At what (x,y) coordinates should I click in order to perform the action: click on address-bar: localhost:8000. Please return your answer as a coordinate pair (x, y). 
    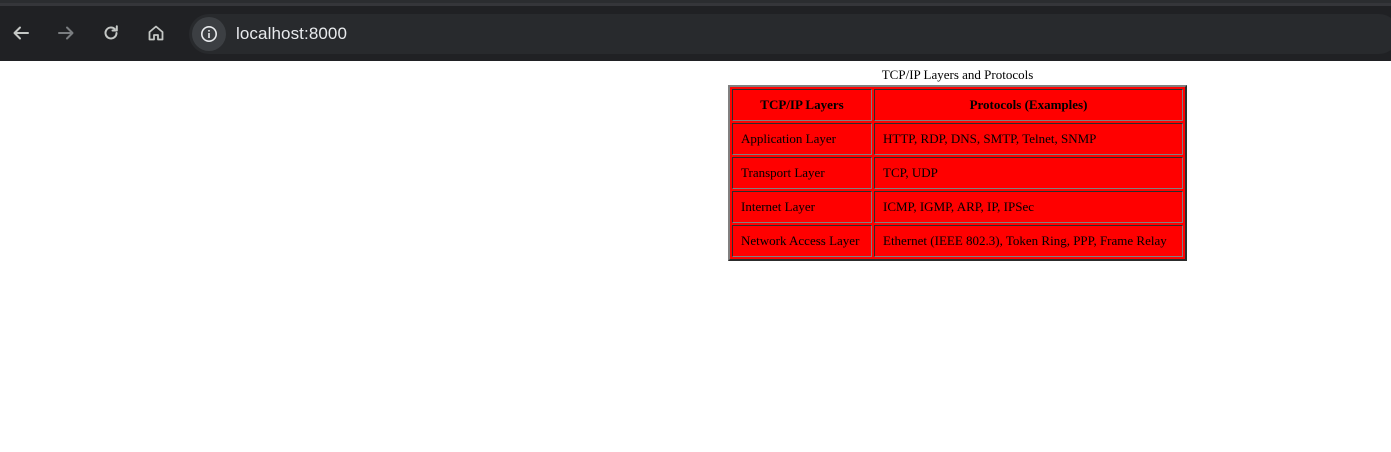
    Looking at the image, I should click on (790, 34).